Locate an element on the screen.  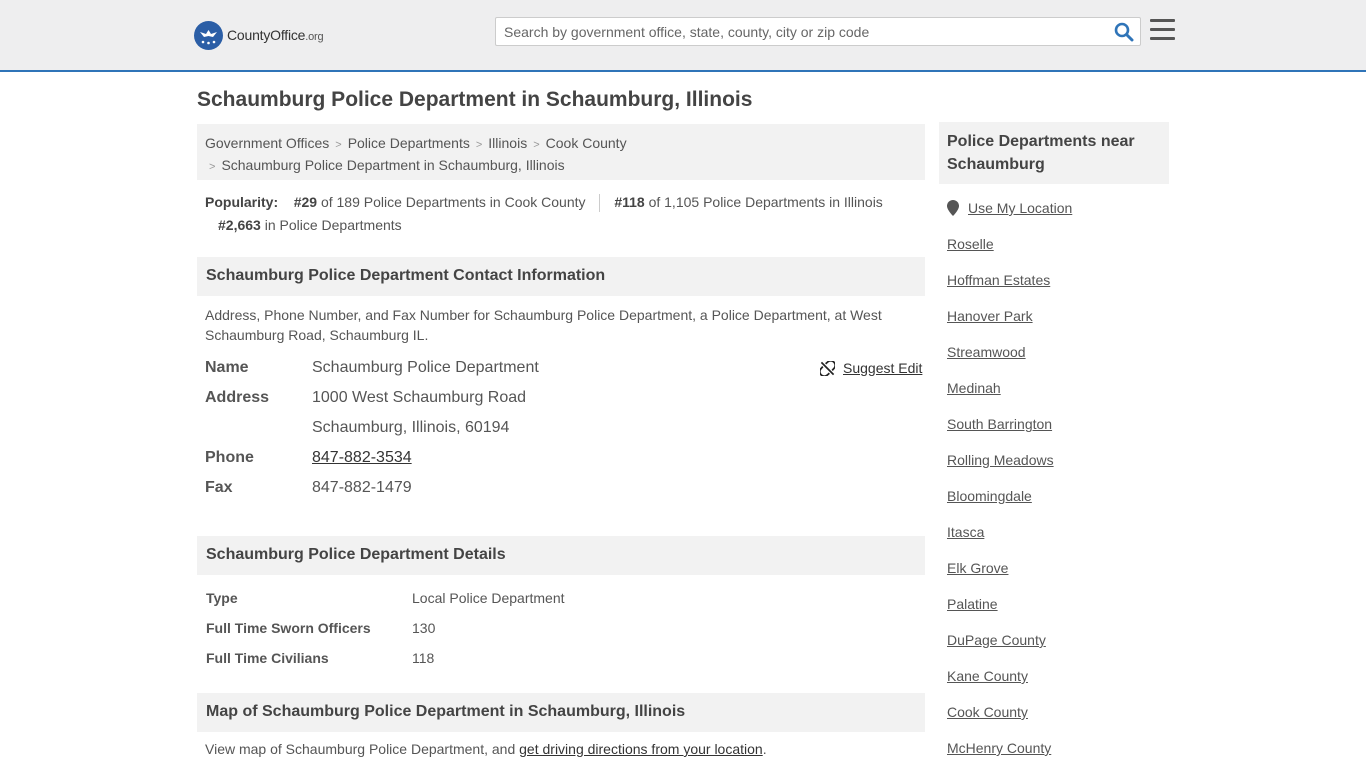
rank-national: #2,663 is located at coordinates (239, 225).